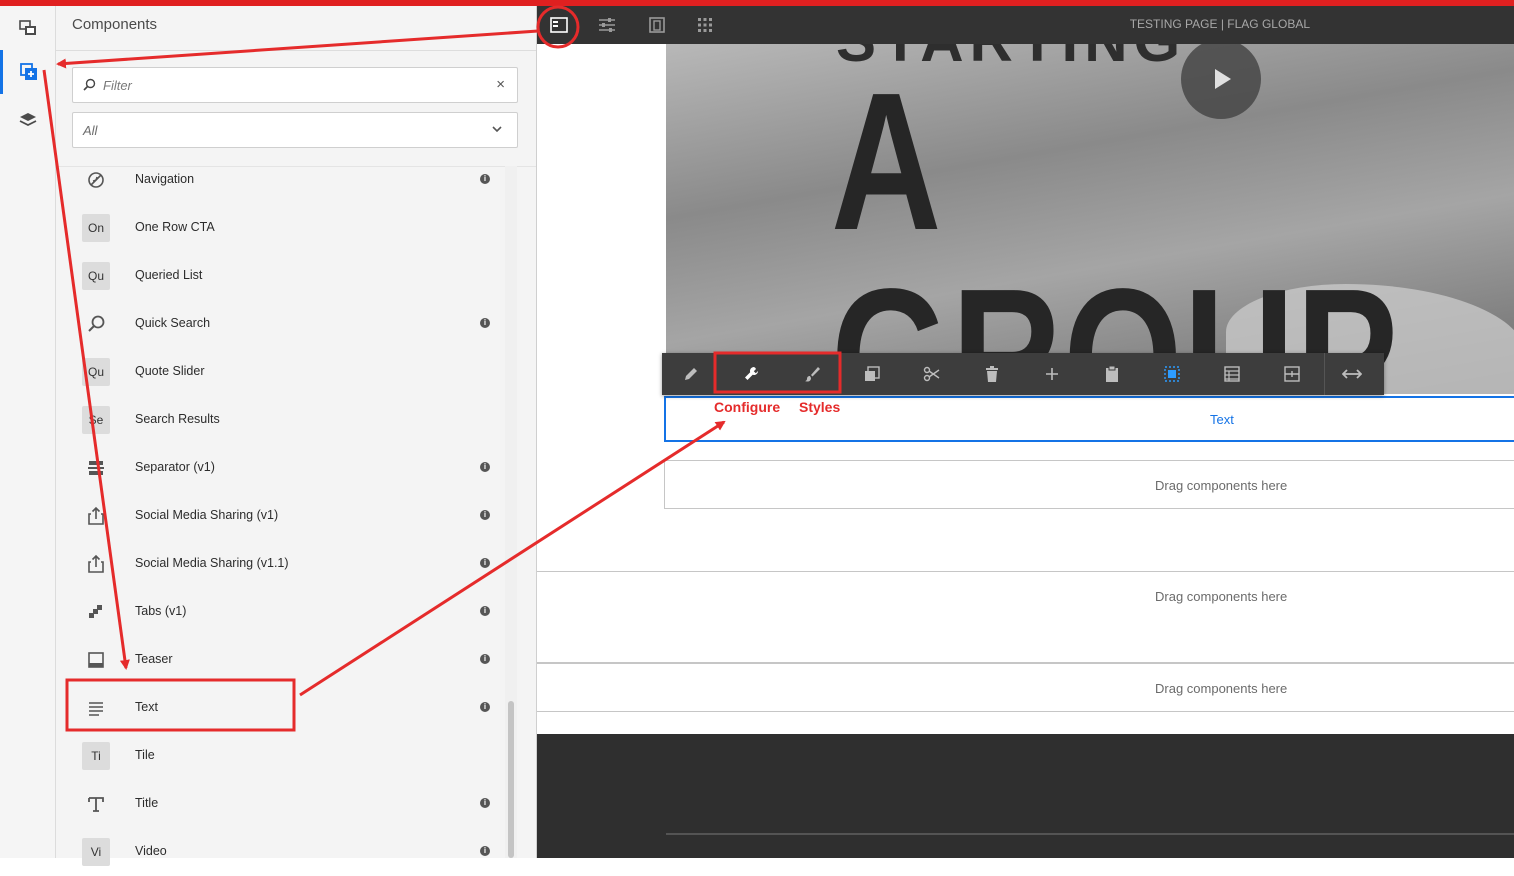  Describe the element at coordinates (812, 374) in the screenshot. I see `styles-button` at that location.